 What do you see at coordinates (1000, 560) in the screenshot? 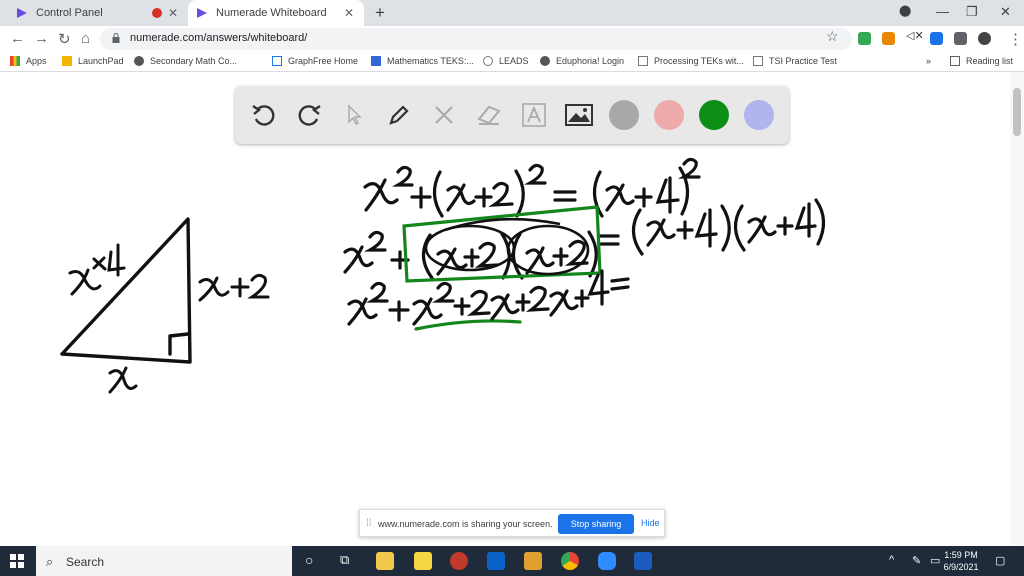
I see `notifications-icon: ▢` at bounding box center [1000, 560].